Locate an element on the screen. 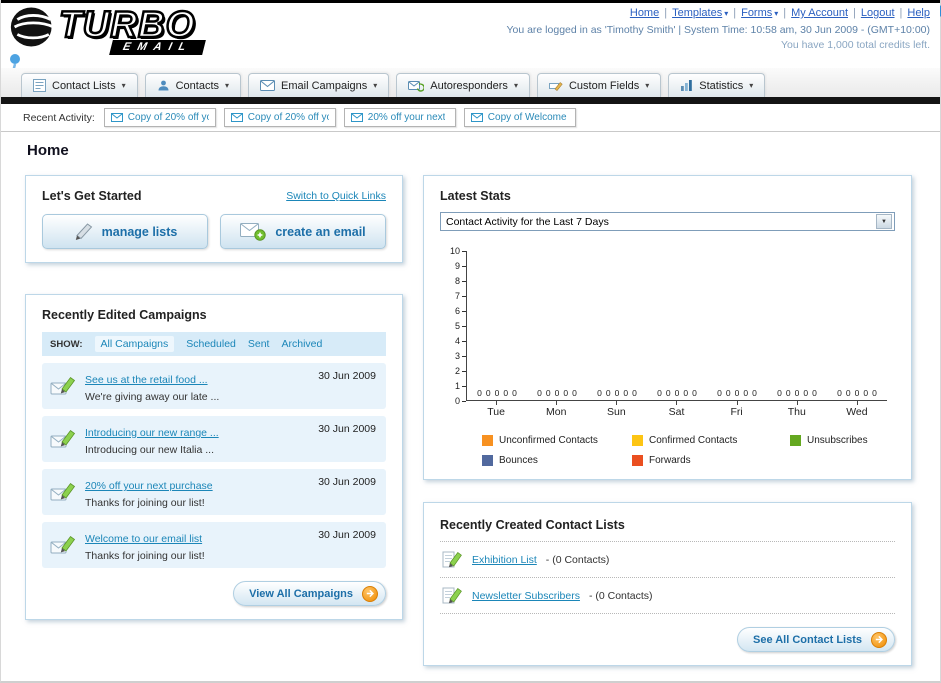 This screenshot has width=941, height=683. chart-y-axis: 10 9 8 7 6 5 4 3 2 1 0 is located at coordinates (453, 326).